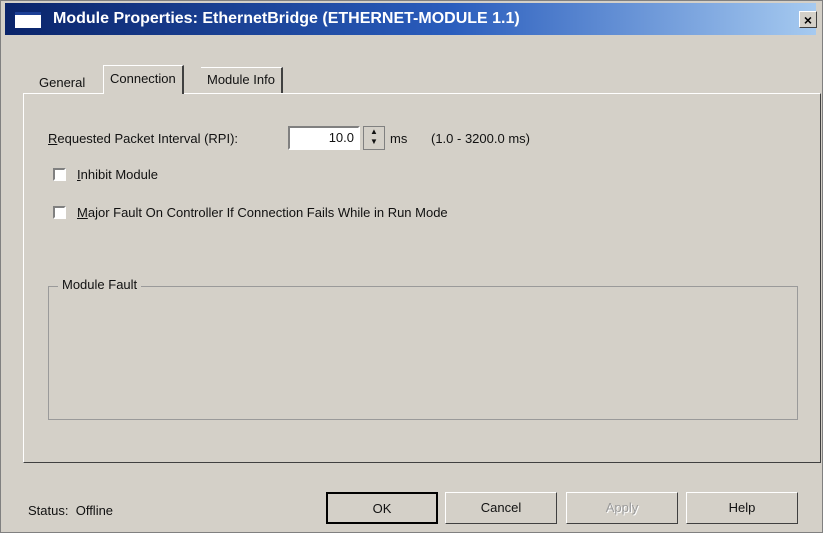  I want to click on major-fault-checkbox, so click(59, 212).